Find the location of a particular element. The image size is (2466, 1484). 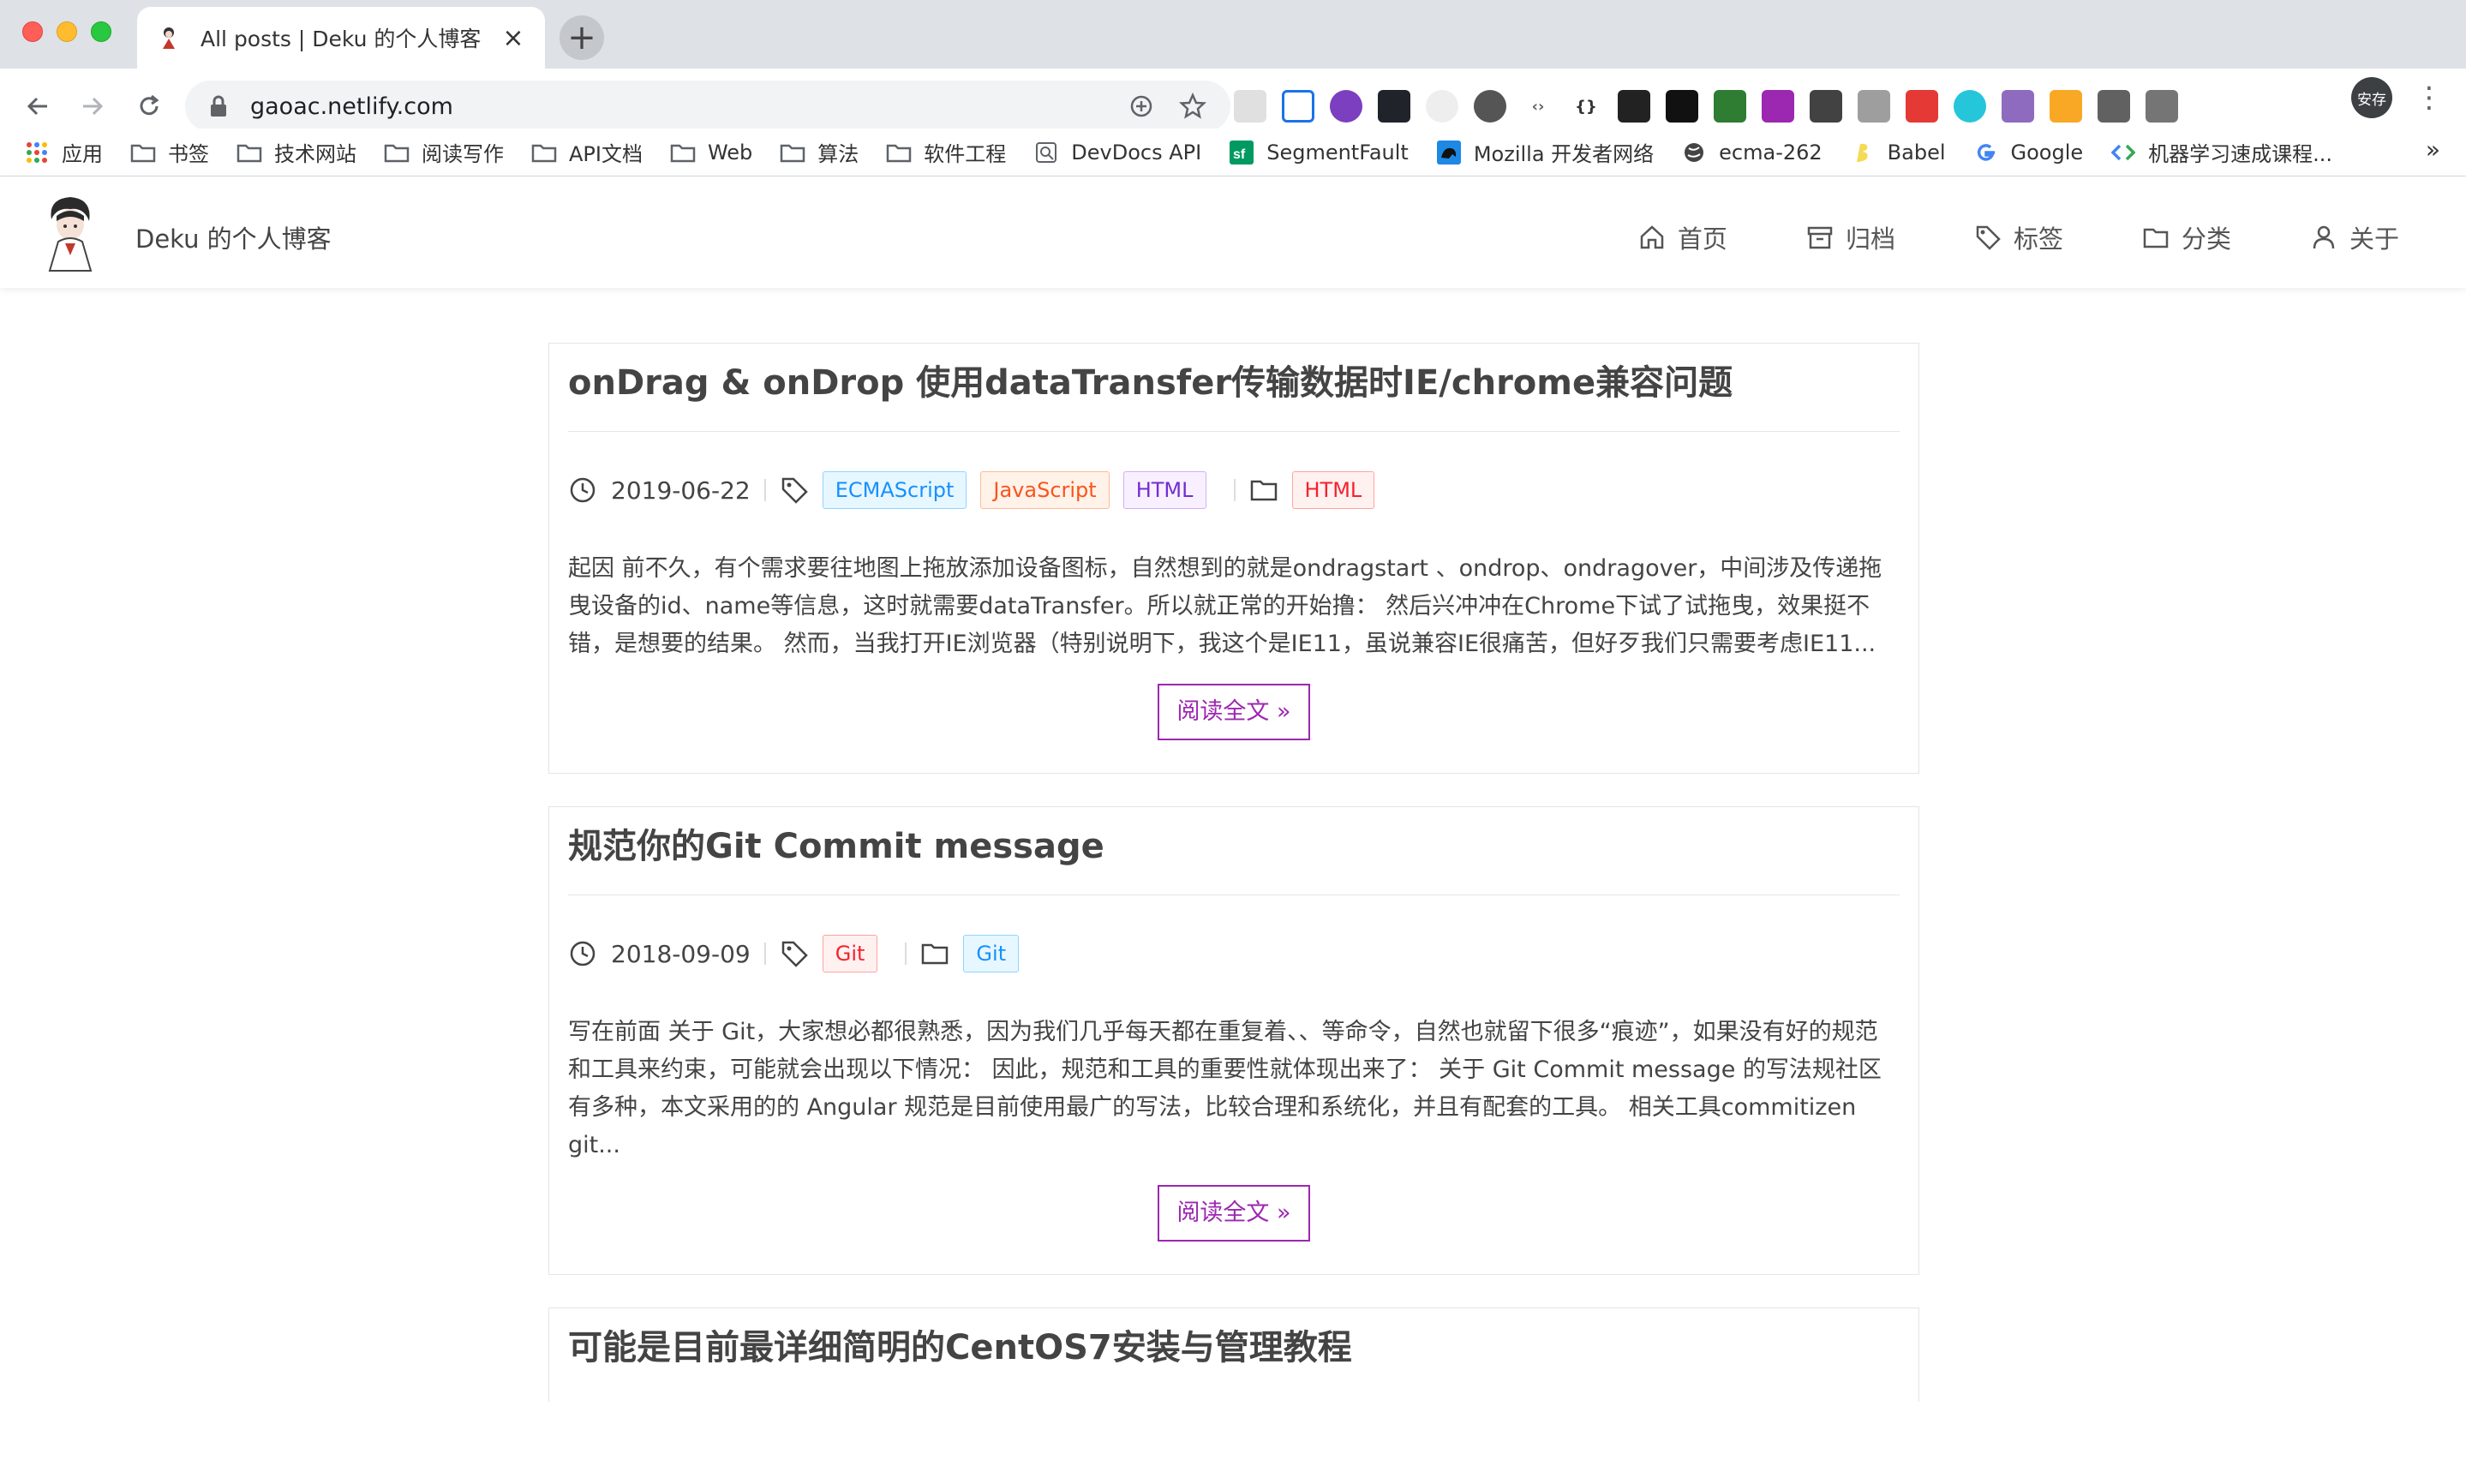

bookmark-apps: 应用 is located at coordinates (64, 152).